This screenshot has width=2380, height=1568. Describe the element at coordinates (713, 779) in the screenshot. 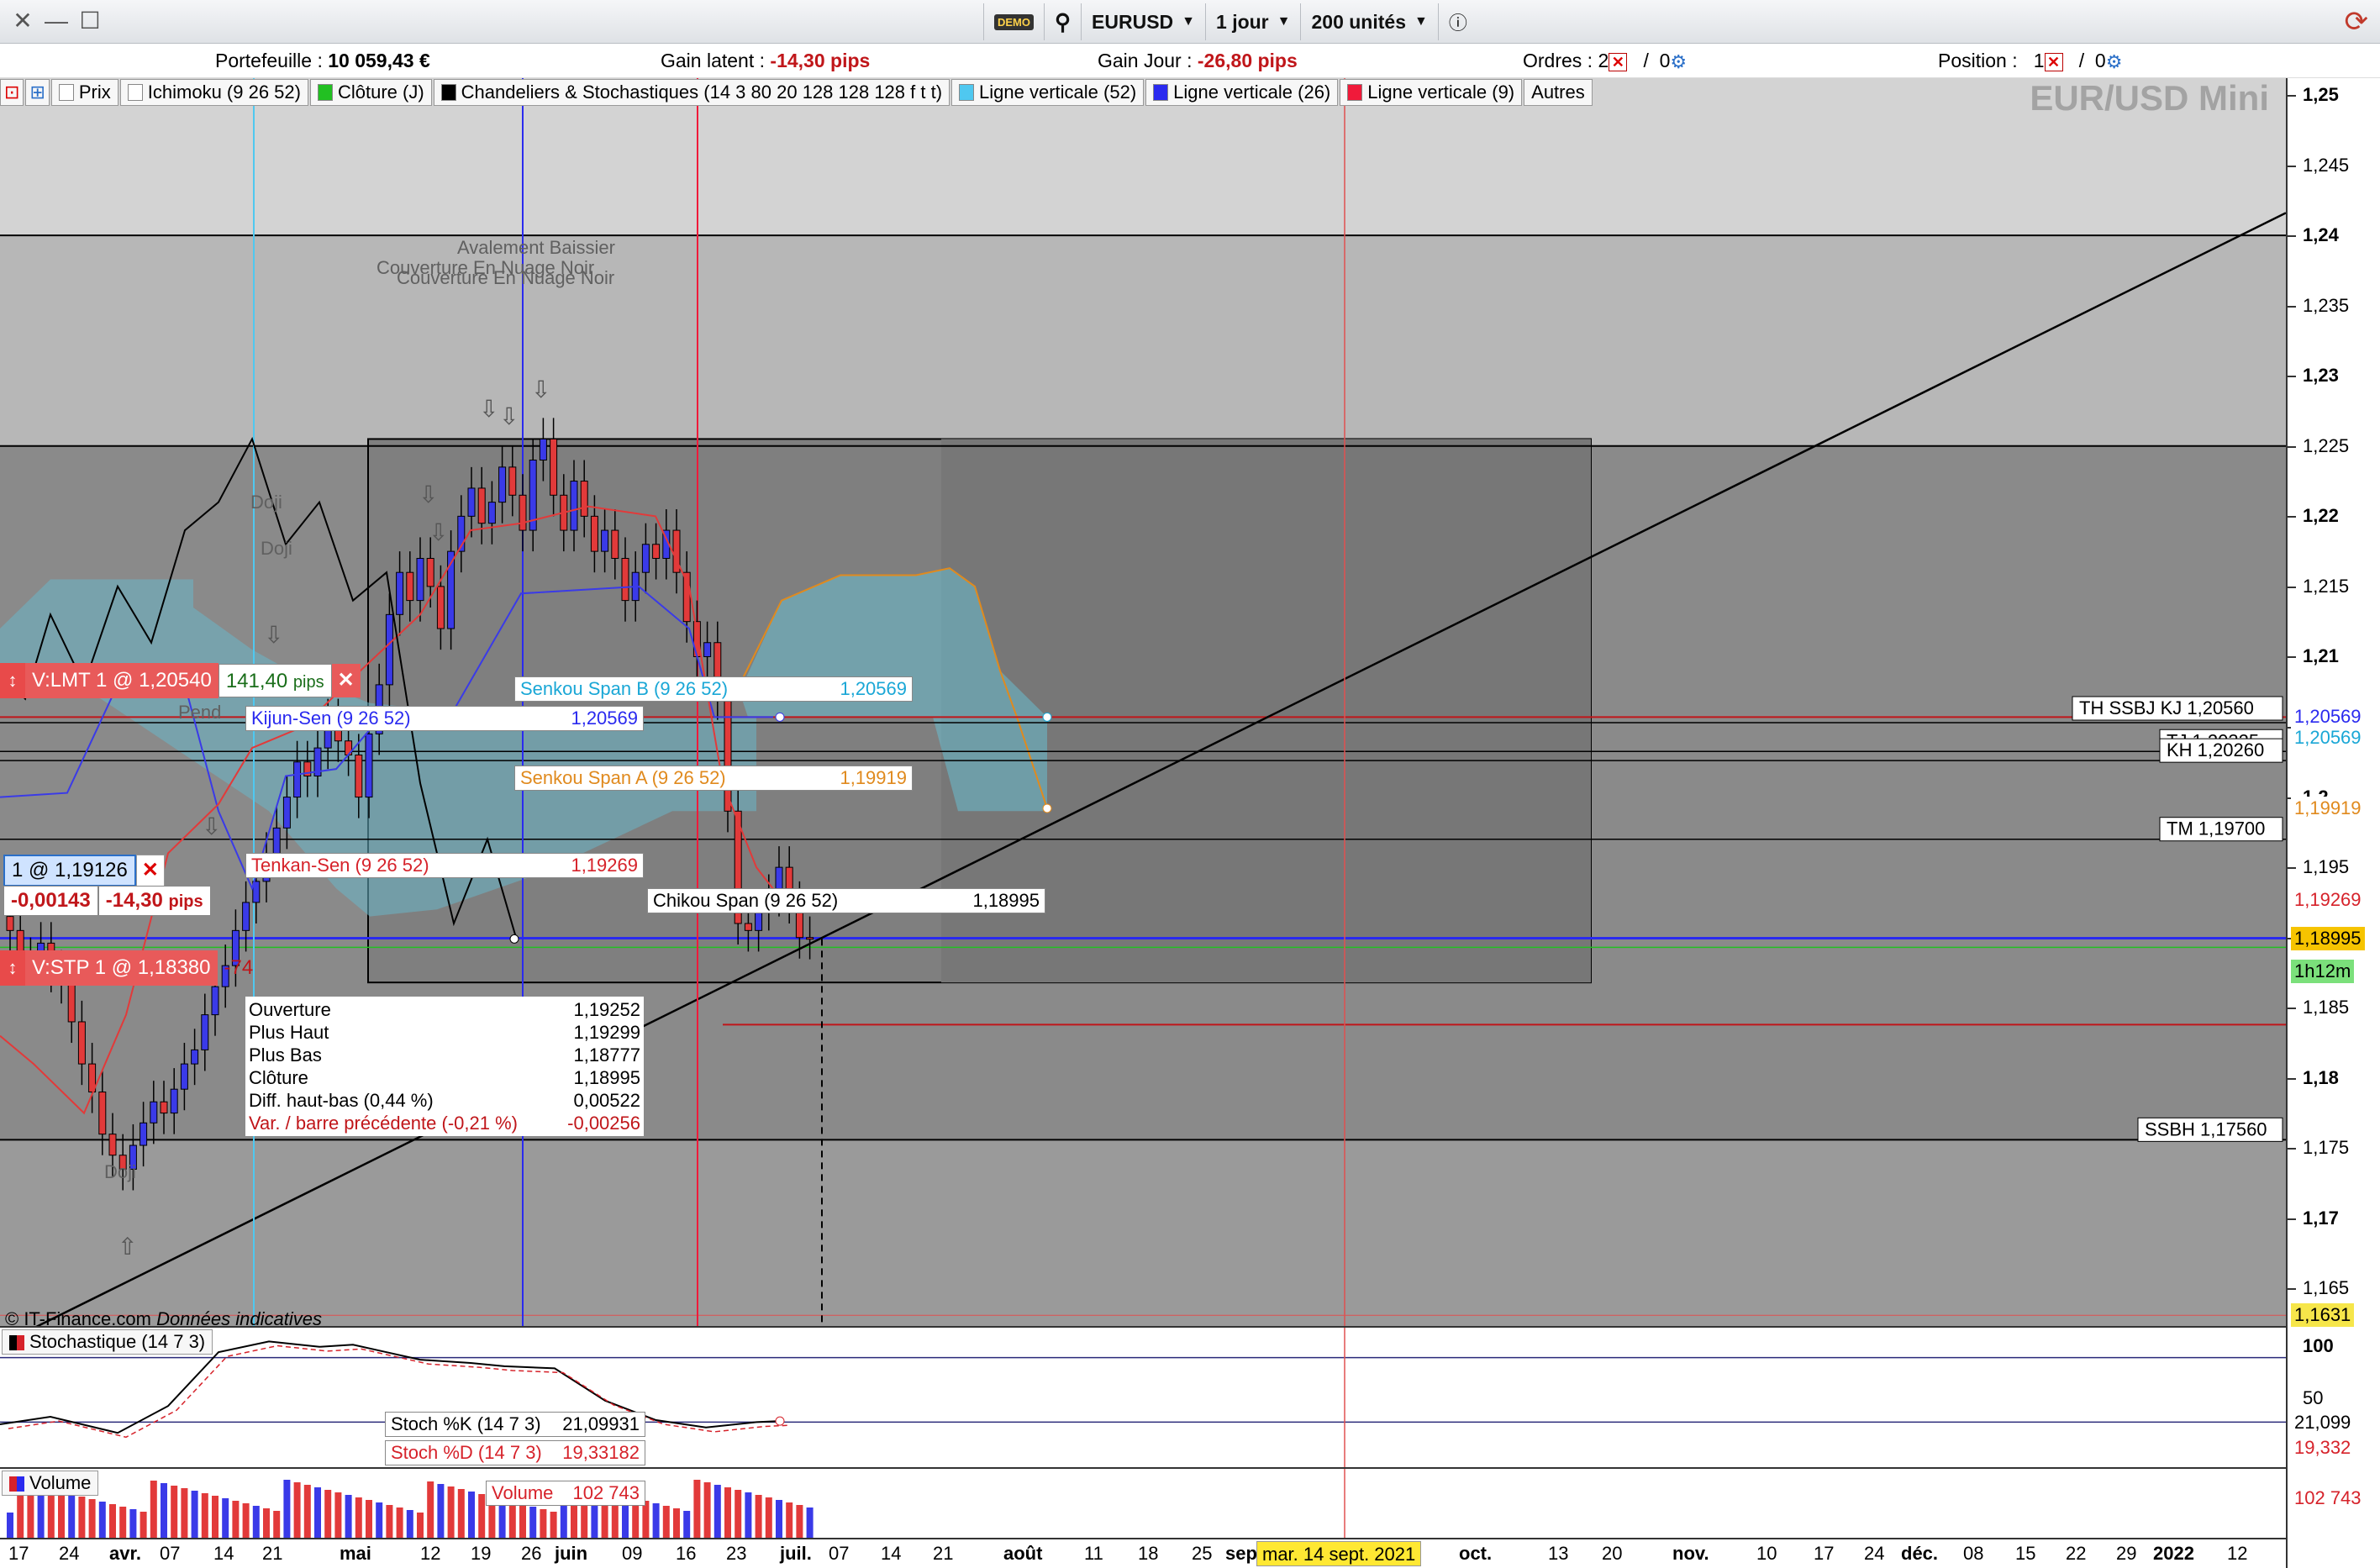

I see `senkou-span-a-label: Senkou Span A (9 26 52) 1,19919` at that location.